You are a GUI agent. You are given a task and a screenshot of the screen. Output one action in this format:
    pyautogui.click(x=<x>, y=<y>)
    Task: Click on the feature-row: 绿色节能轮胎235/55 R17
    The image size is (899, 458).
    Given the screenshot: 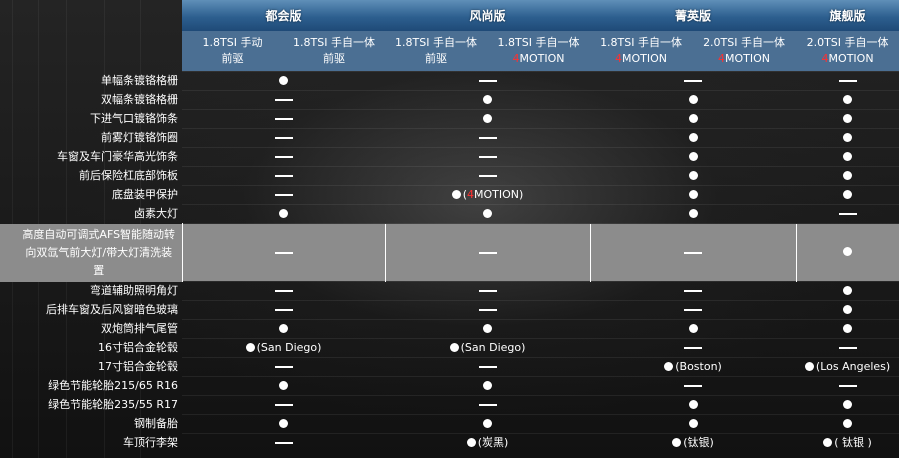 What is the action you would take?
    pyautogui.click(x=449, y=405)
    